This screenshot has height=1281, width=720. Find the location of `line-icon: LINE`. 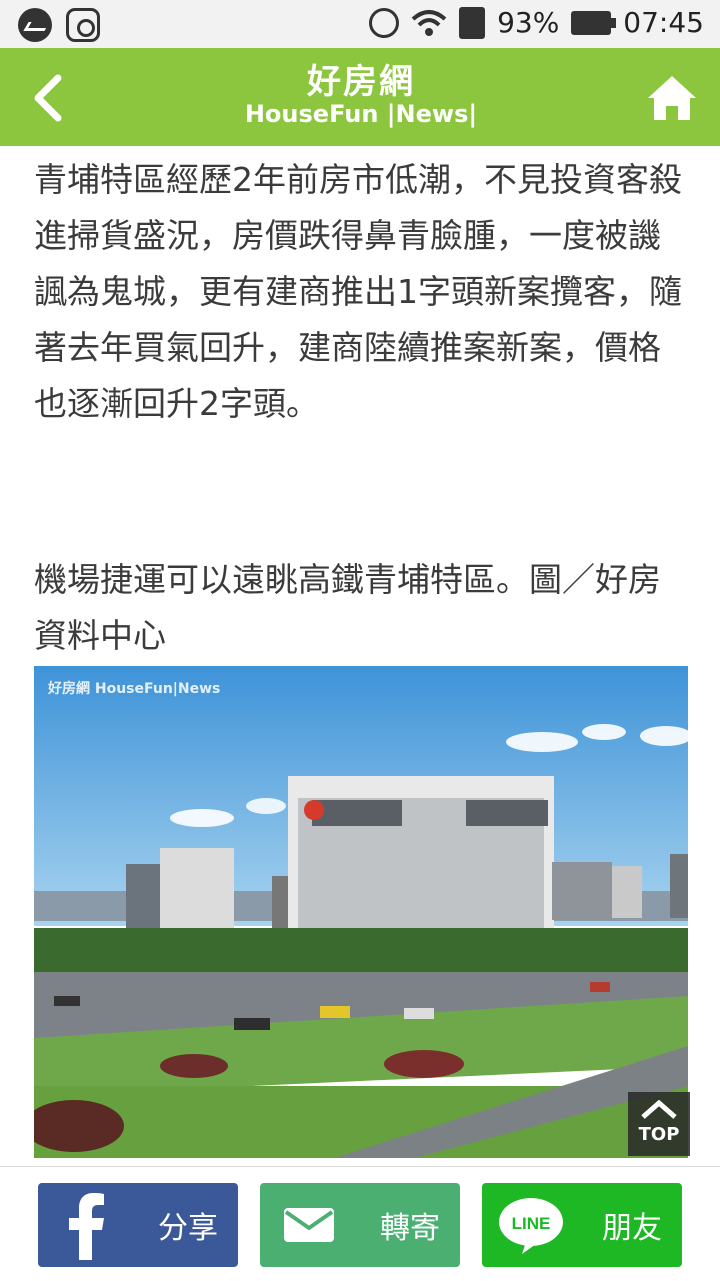

line-icon: LINE is located at coordinates (531, 1226).